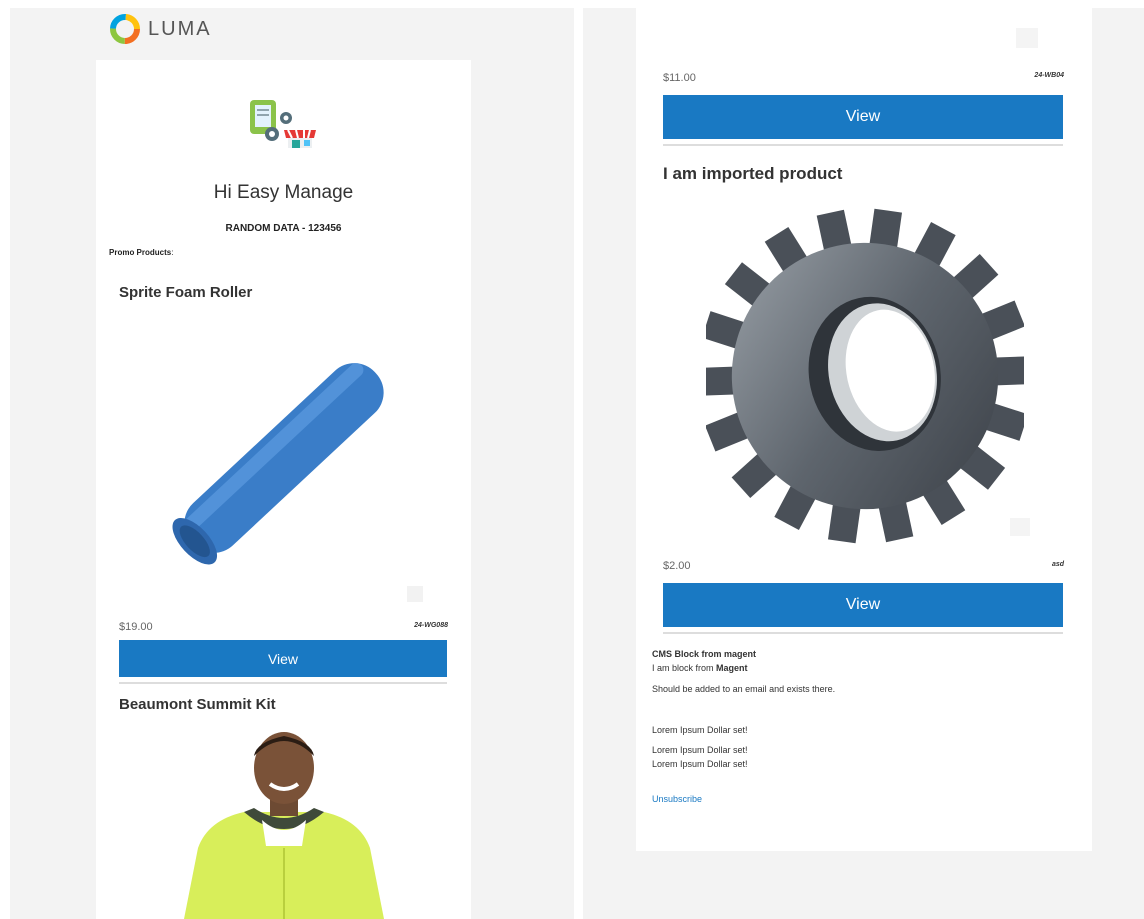 The image size is (1144, 919). What do you see at coordinates (677, 799) in the screenshot?
I see `unsubscribe-link: Unsubscribe` at bounding box center [677, 799].